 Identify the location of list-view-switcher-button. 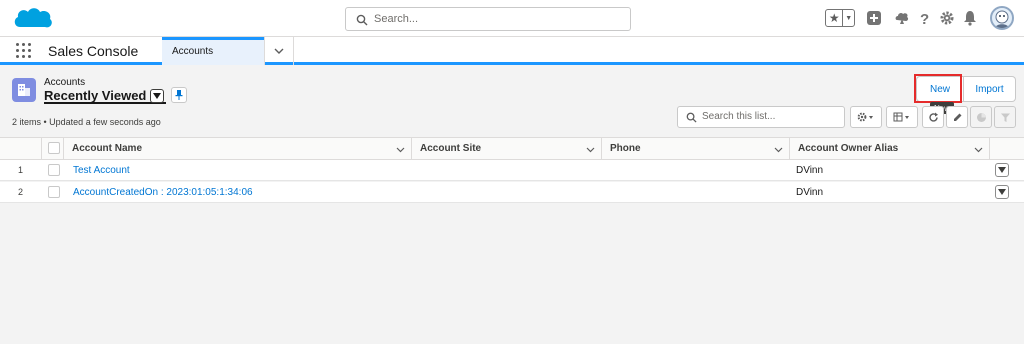
(157, 96).